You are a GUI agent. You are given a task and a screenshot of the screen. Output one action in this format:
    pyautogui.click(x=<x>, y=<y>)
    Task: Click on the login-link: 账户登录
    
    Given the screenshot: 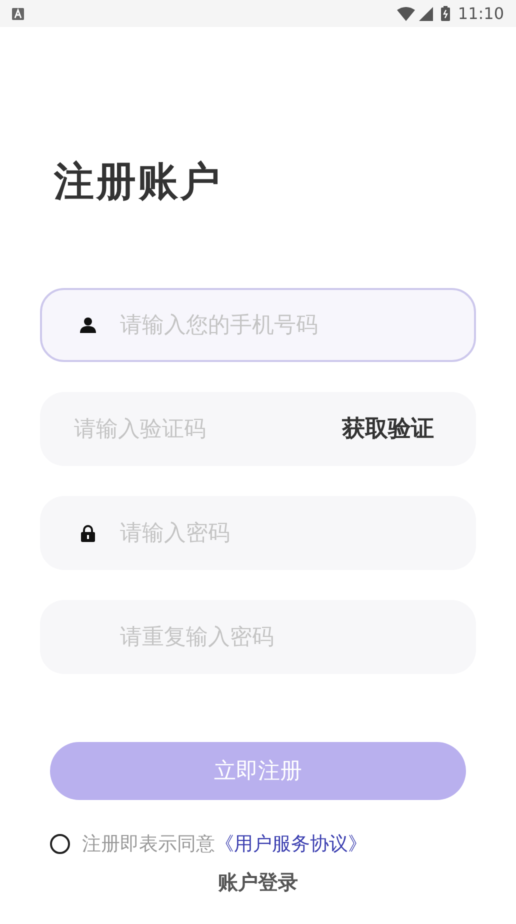 What is the action you would take?
    pyautogui.click(x=258, y=881)
    